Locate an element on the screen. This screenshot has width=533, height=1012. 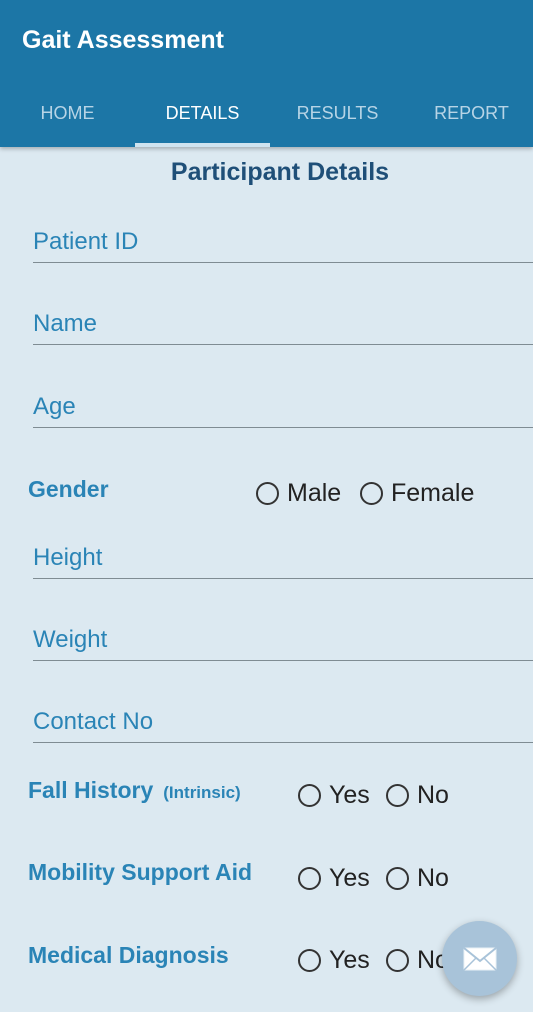
tab-home: HOME is located at coordinates (67, 113).